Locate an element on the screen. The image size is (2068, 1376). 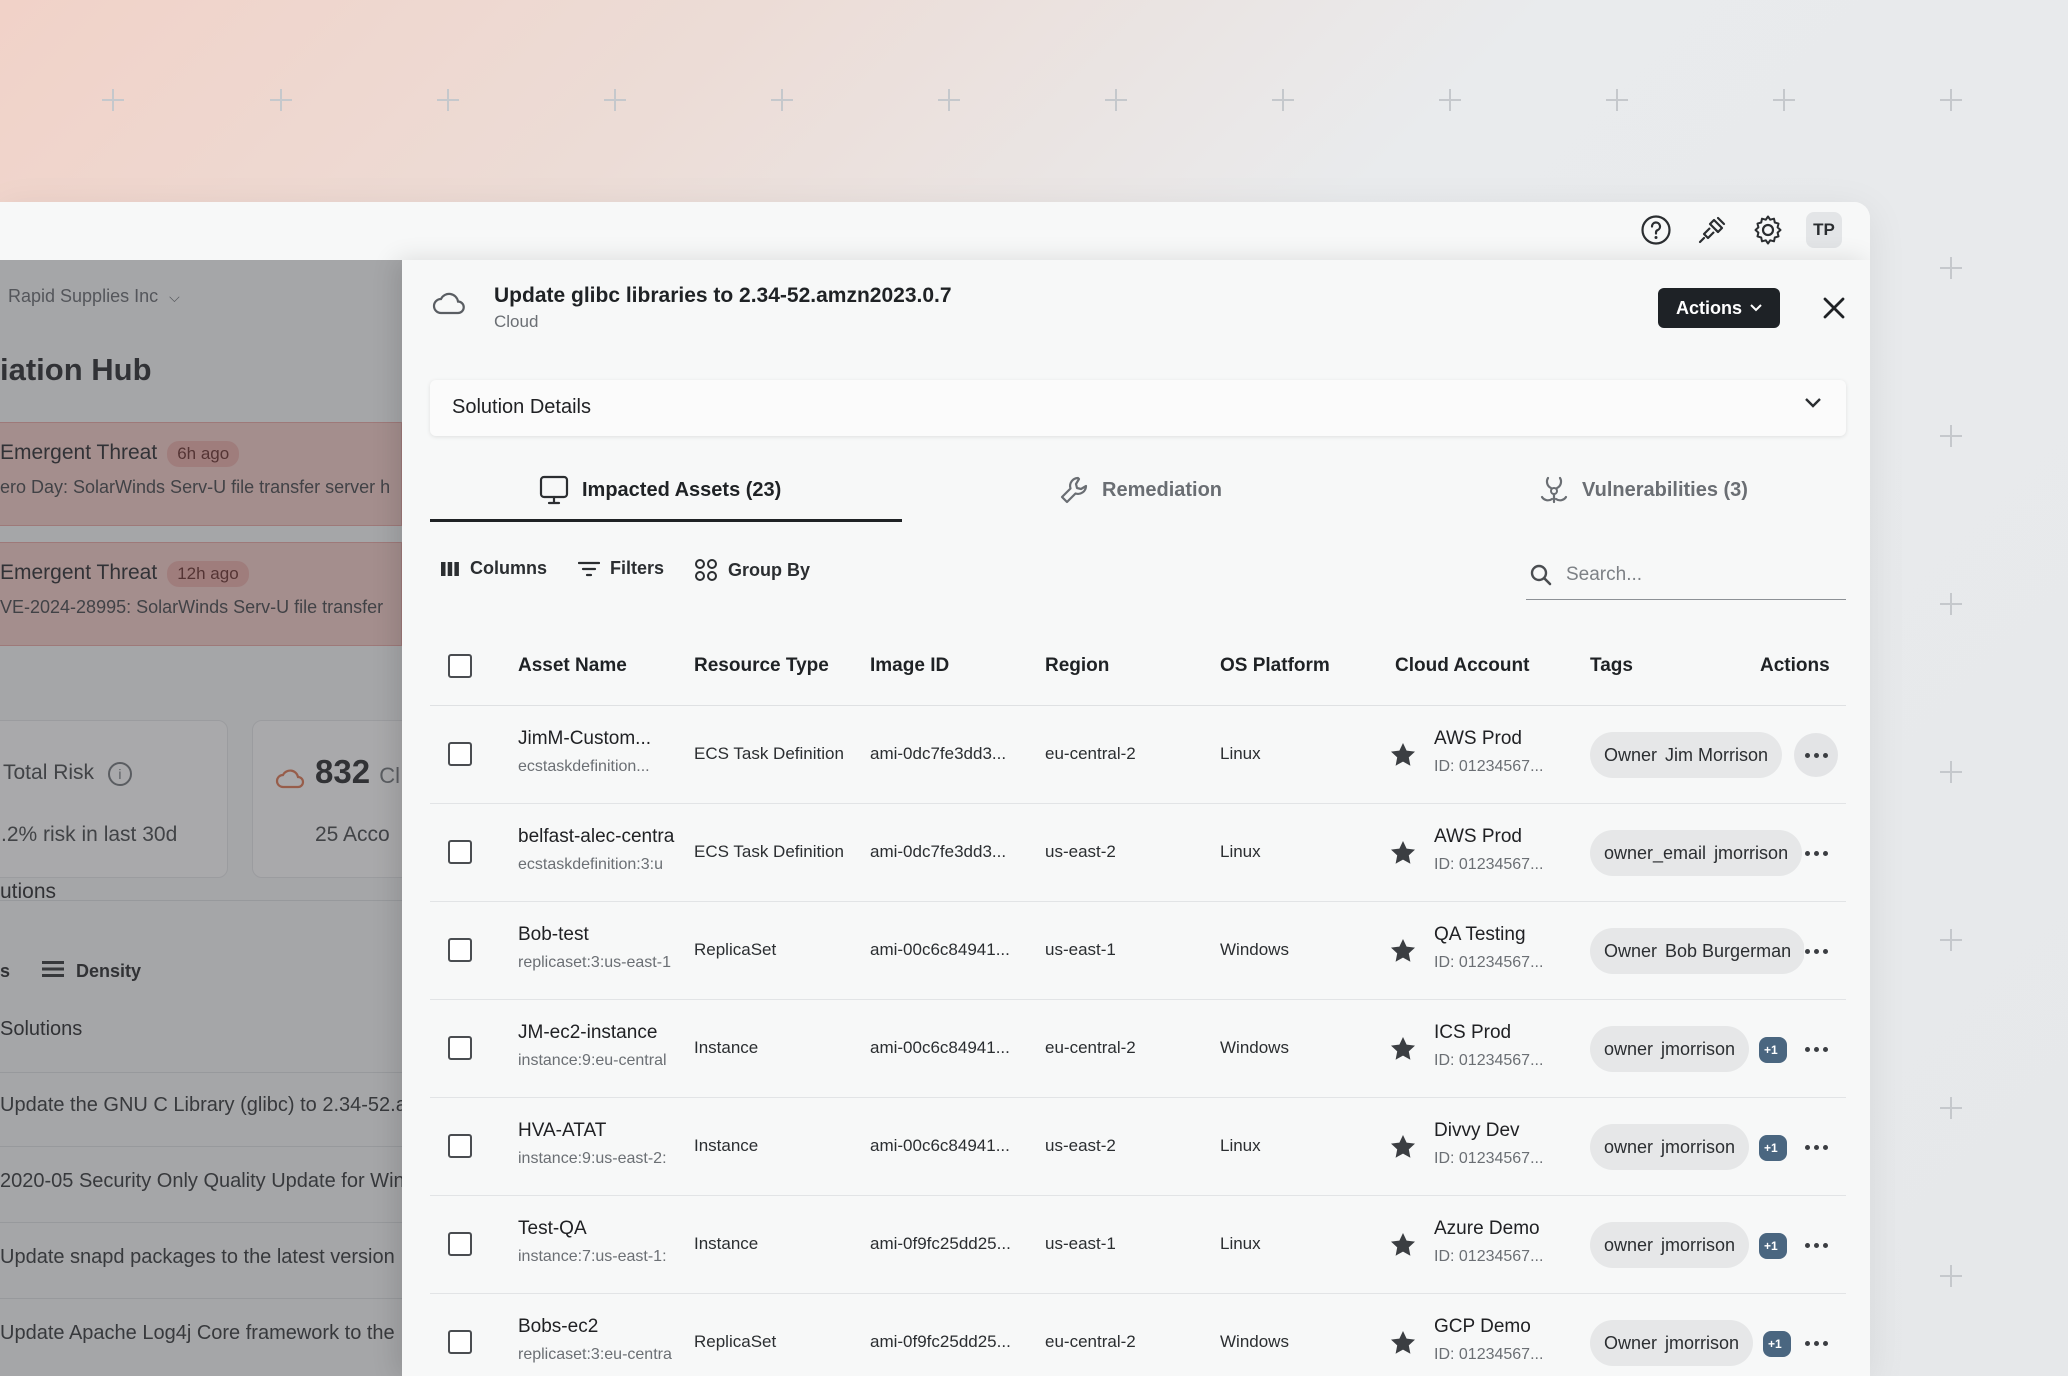
header-os-platform: OS Platform is located at coordinates (1275, 666).